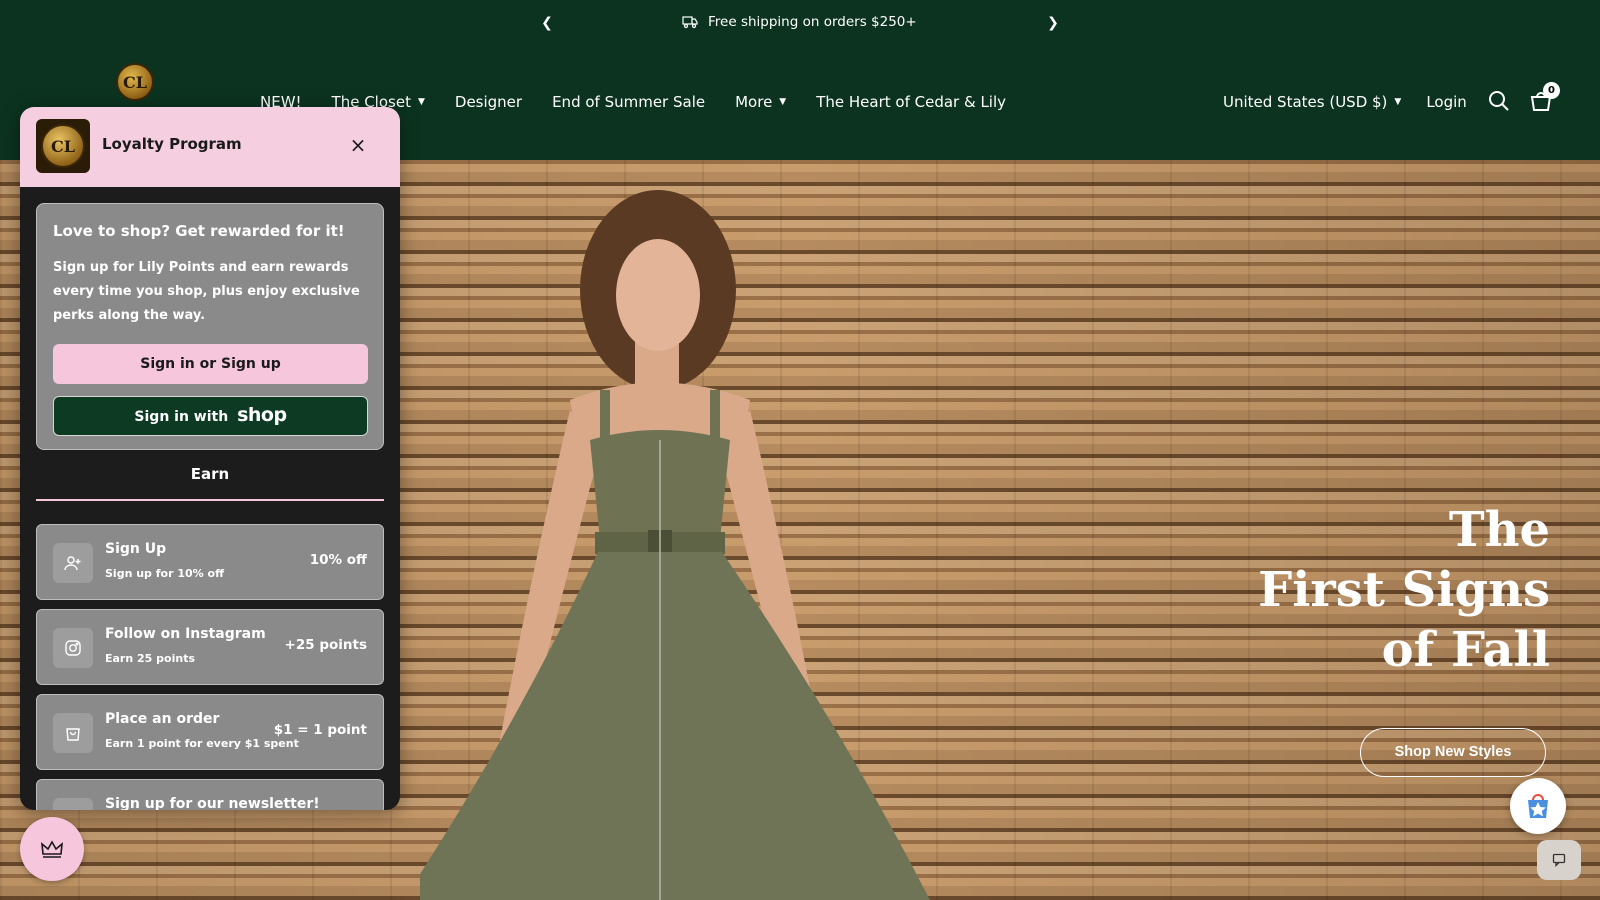 Image resolution: width=1600 pixels, height=900 pixels. What do you see at coordinates (150, 658) in the screenshot?
I see `earn-item-subtitle: Earn 25 points` at bounding box center [150, 658].